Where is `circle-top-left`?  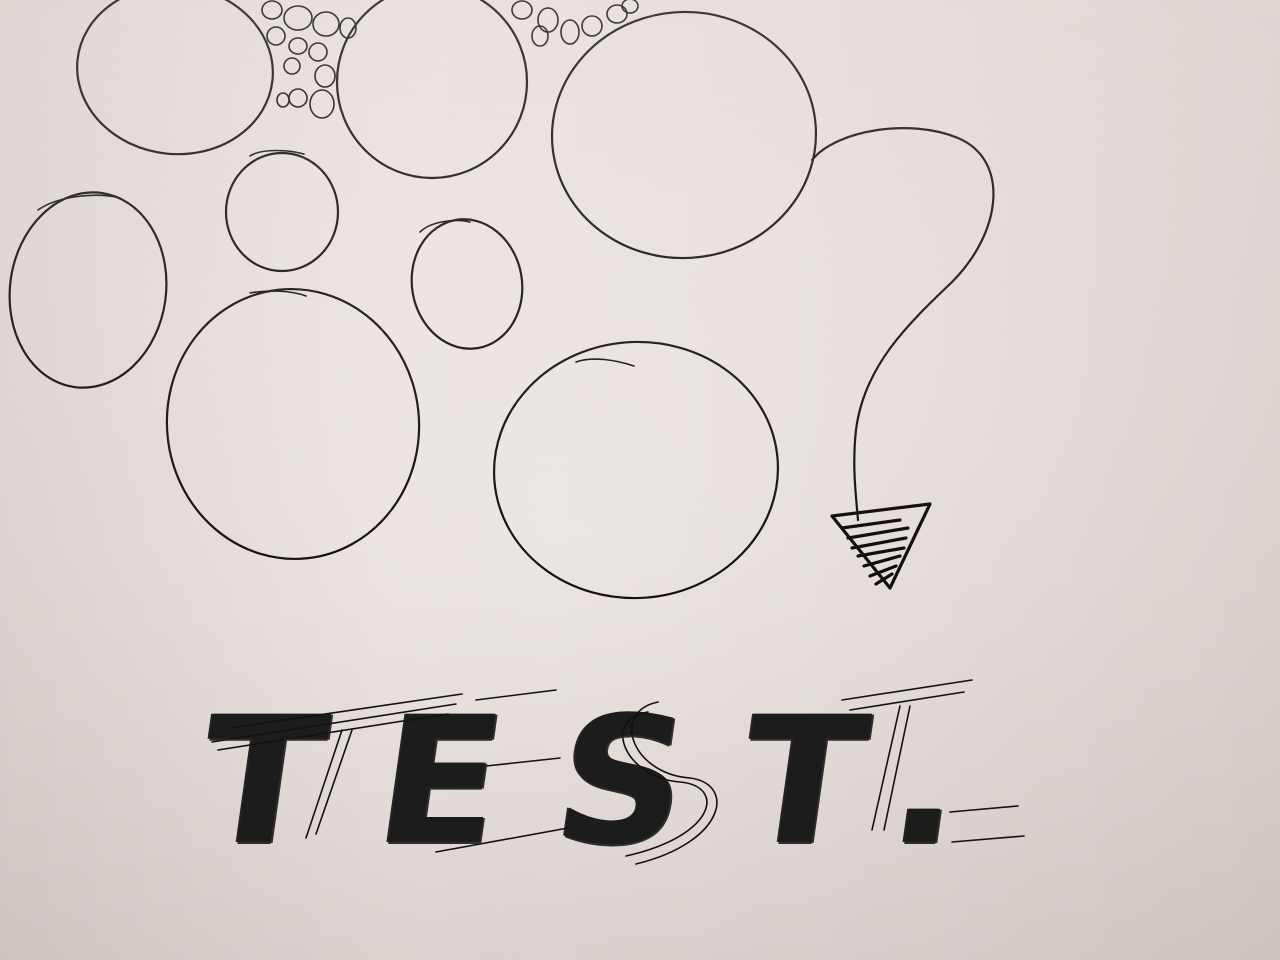 circle-top-left is located at coordinates (175, 78).